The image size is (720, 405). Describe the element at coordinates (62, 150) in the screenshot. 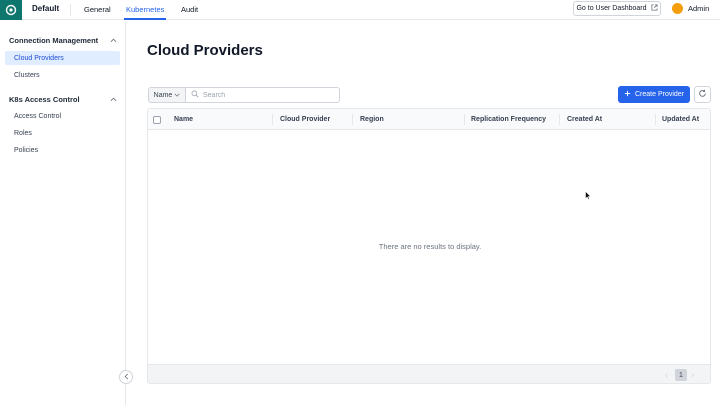

I see `sidebar-item-policies: Policies` at that location.